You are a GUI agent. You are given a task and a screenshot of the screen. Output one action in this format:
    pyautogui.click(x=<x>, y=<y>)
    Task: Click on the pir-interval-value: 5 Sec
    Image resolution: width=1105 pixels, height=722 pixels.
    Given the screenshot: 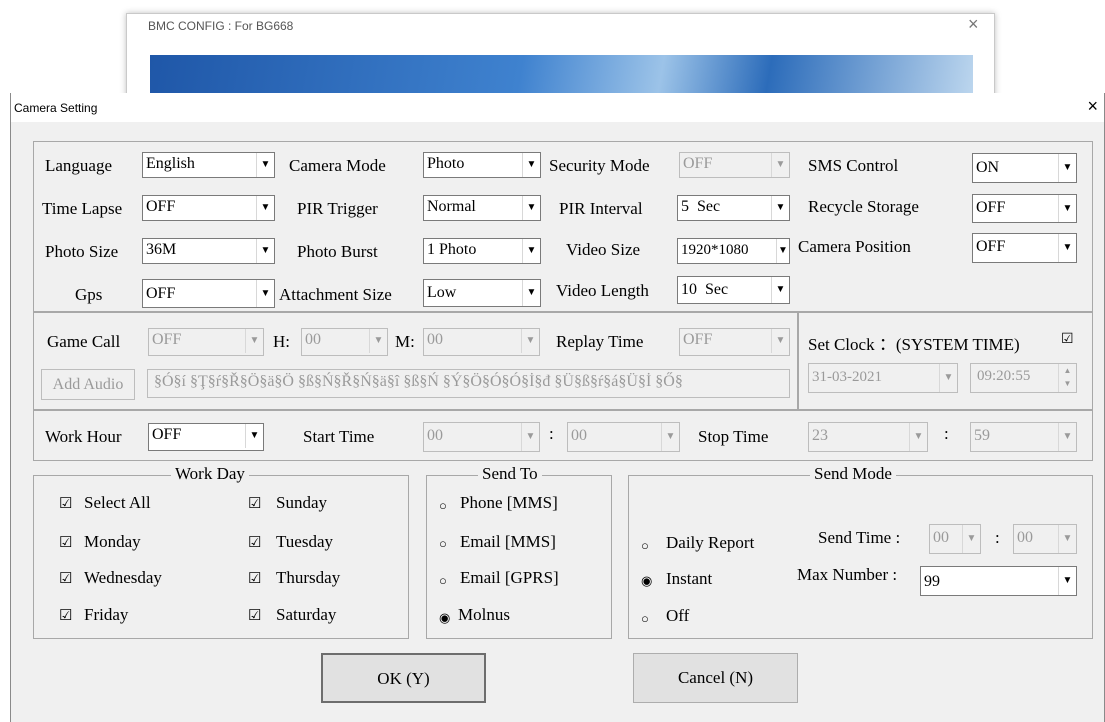 What is the action you would take?
    pyautogui.click(x=701, y=206)
    